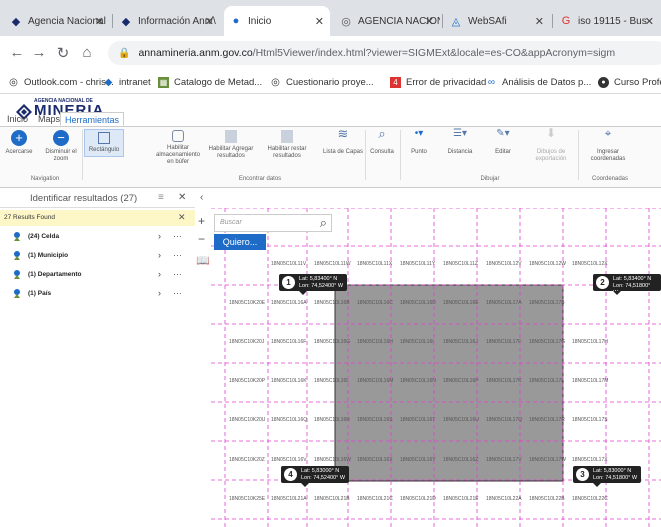  I want to click on browser-tab: Giso 19115 - Bus ✕, so click(607, 21).